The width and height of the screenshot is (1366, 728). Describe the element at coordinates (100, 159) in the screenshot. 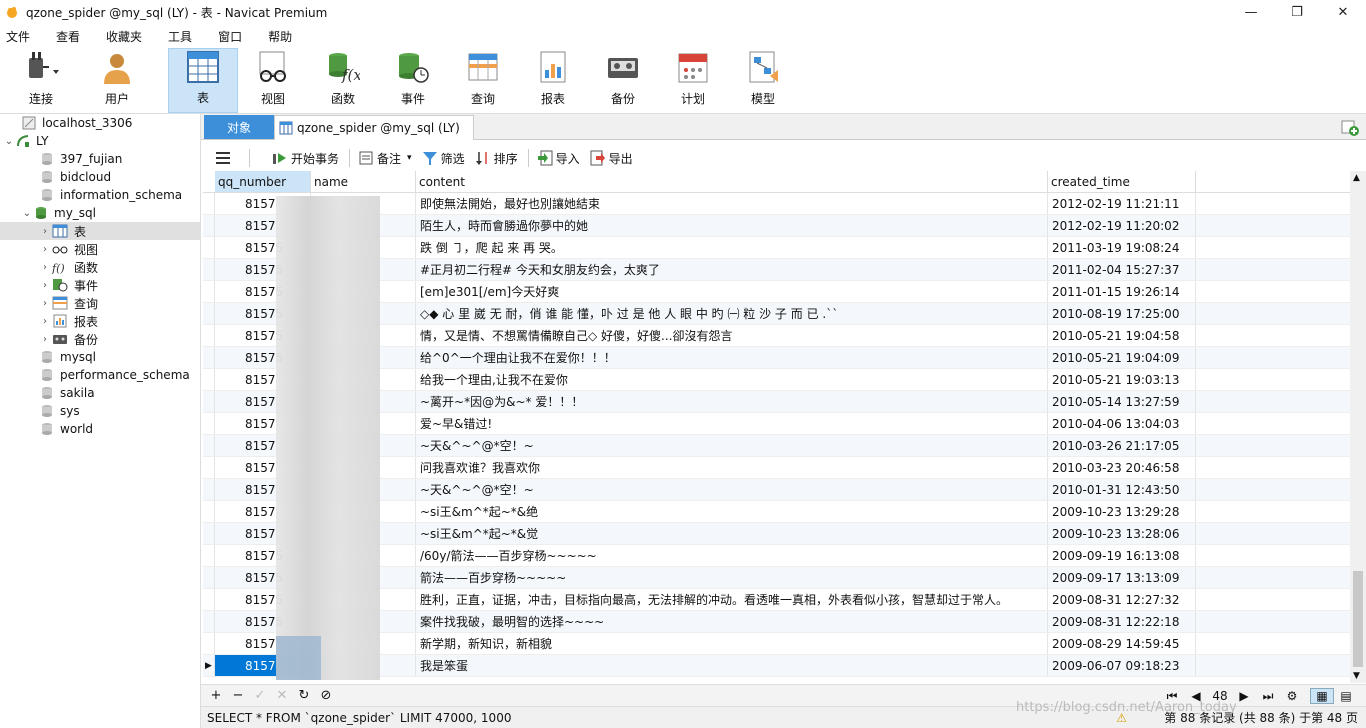

I see `tree-db-397-fujian: 397_fujian` at that location.